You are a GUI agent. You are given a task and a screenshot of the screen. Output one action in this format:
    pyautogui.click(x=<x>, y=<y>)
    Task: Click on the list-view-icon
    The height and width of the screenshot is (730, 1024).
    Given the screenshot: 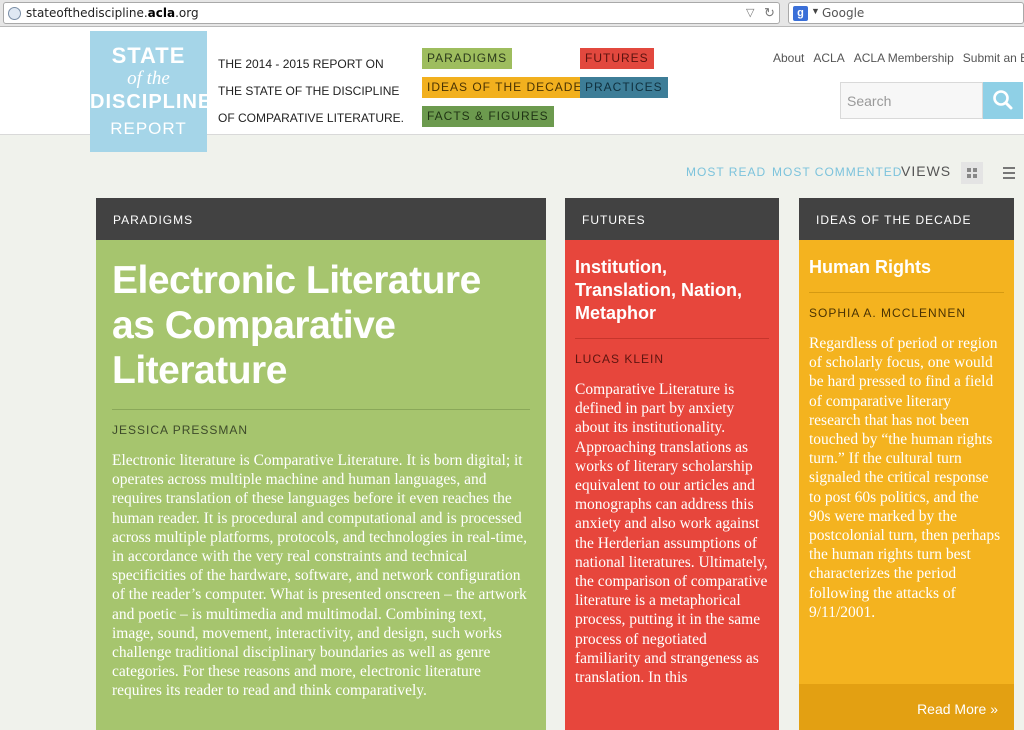 What is the action you would take?
    pyautogui.click(x=1010, y=173)
    